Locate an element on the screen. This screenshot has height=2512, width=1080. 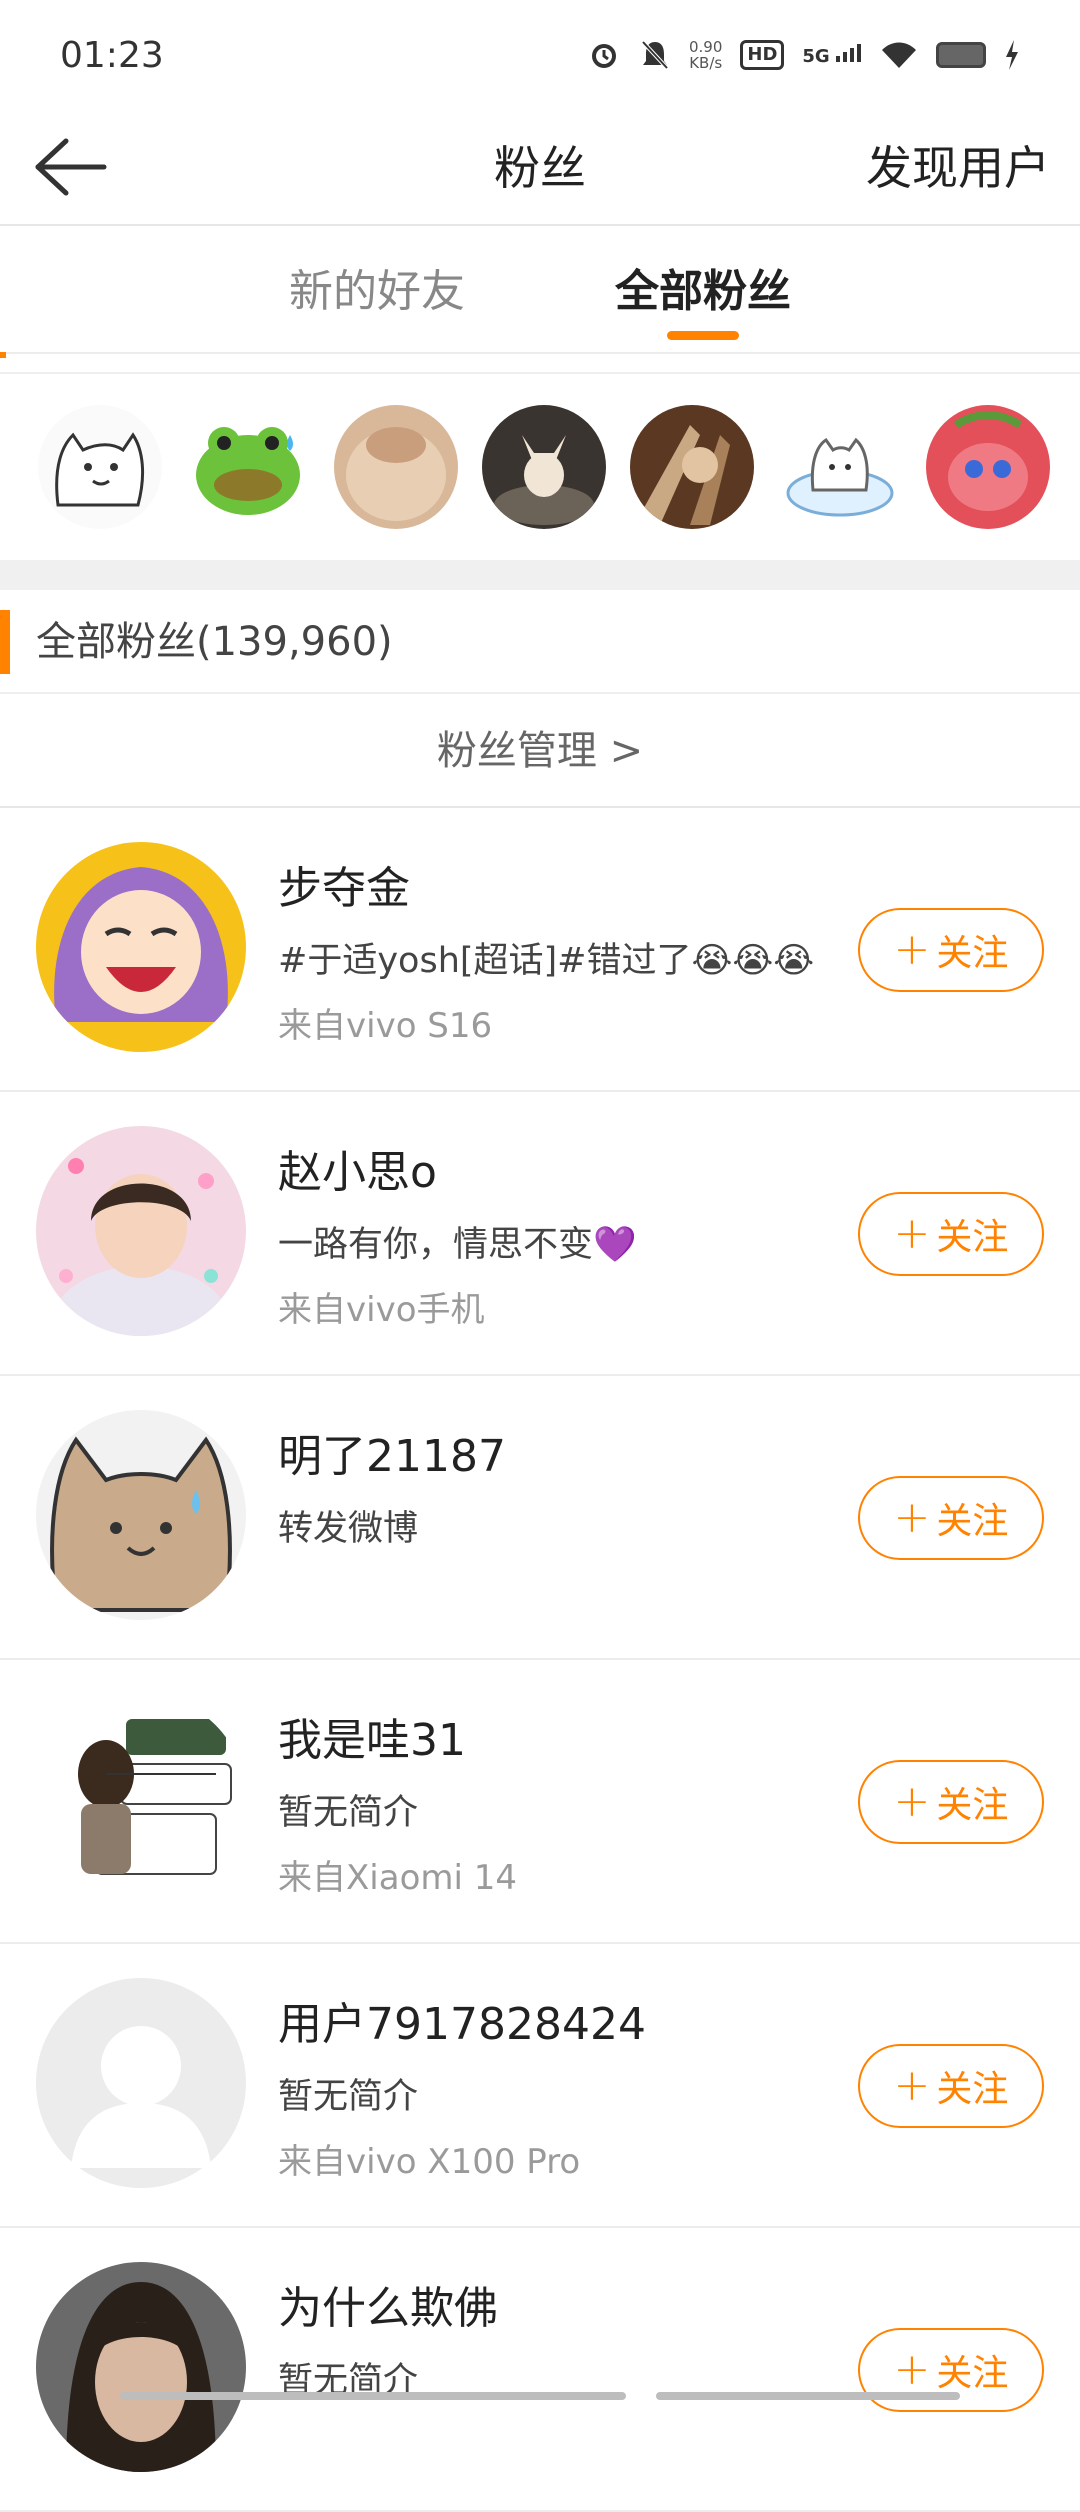
fan-name: 用户7917828424 is located at coordinates (462, 2020).